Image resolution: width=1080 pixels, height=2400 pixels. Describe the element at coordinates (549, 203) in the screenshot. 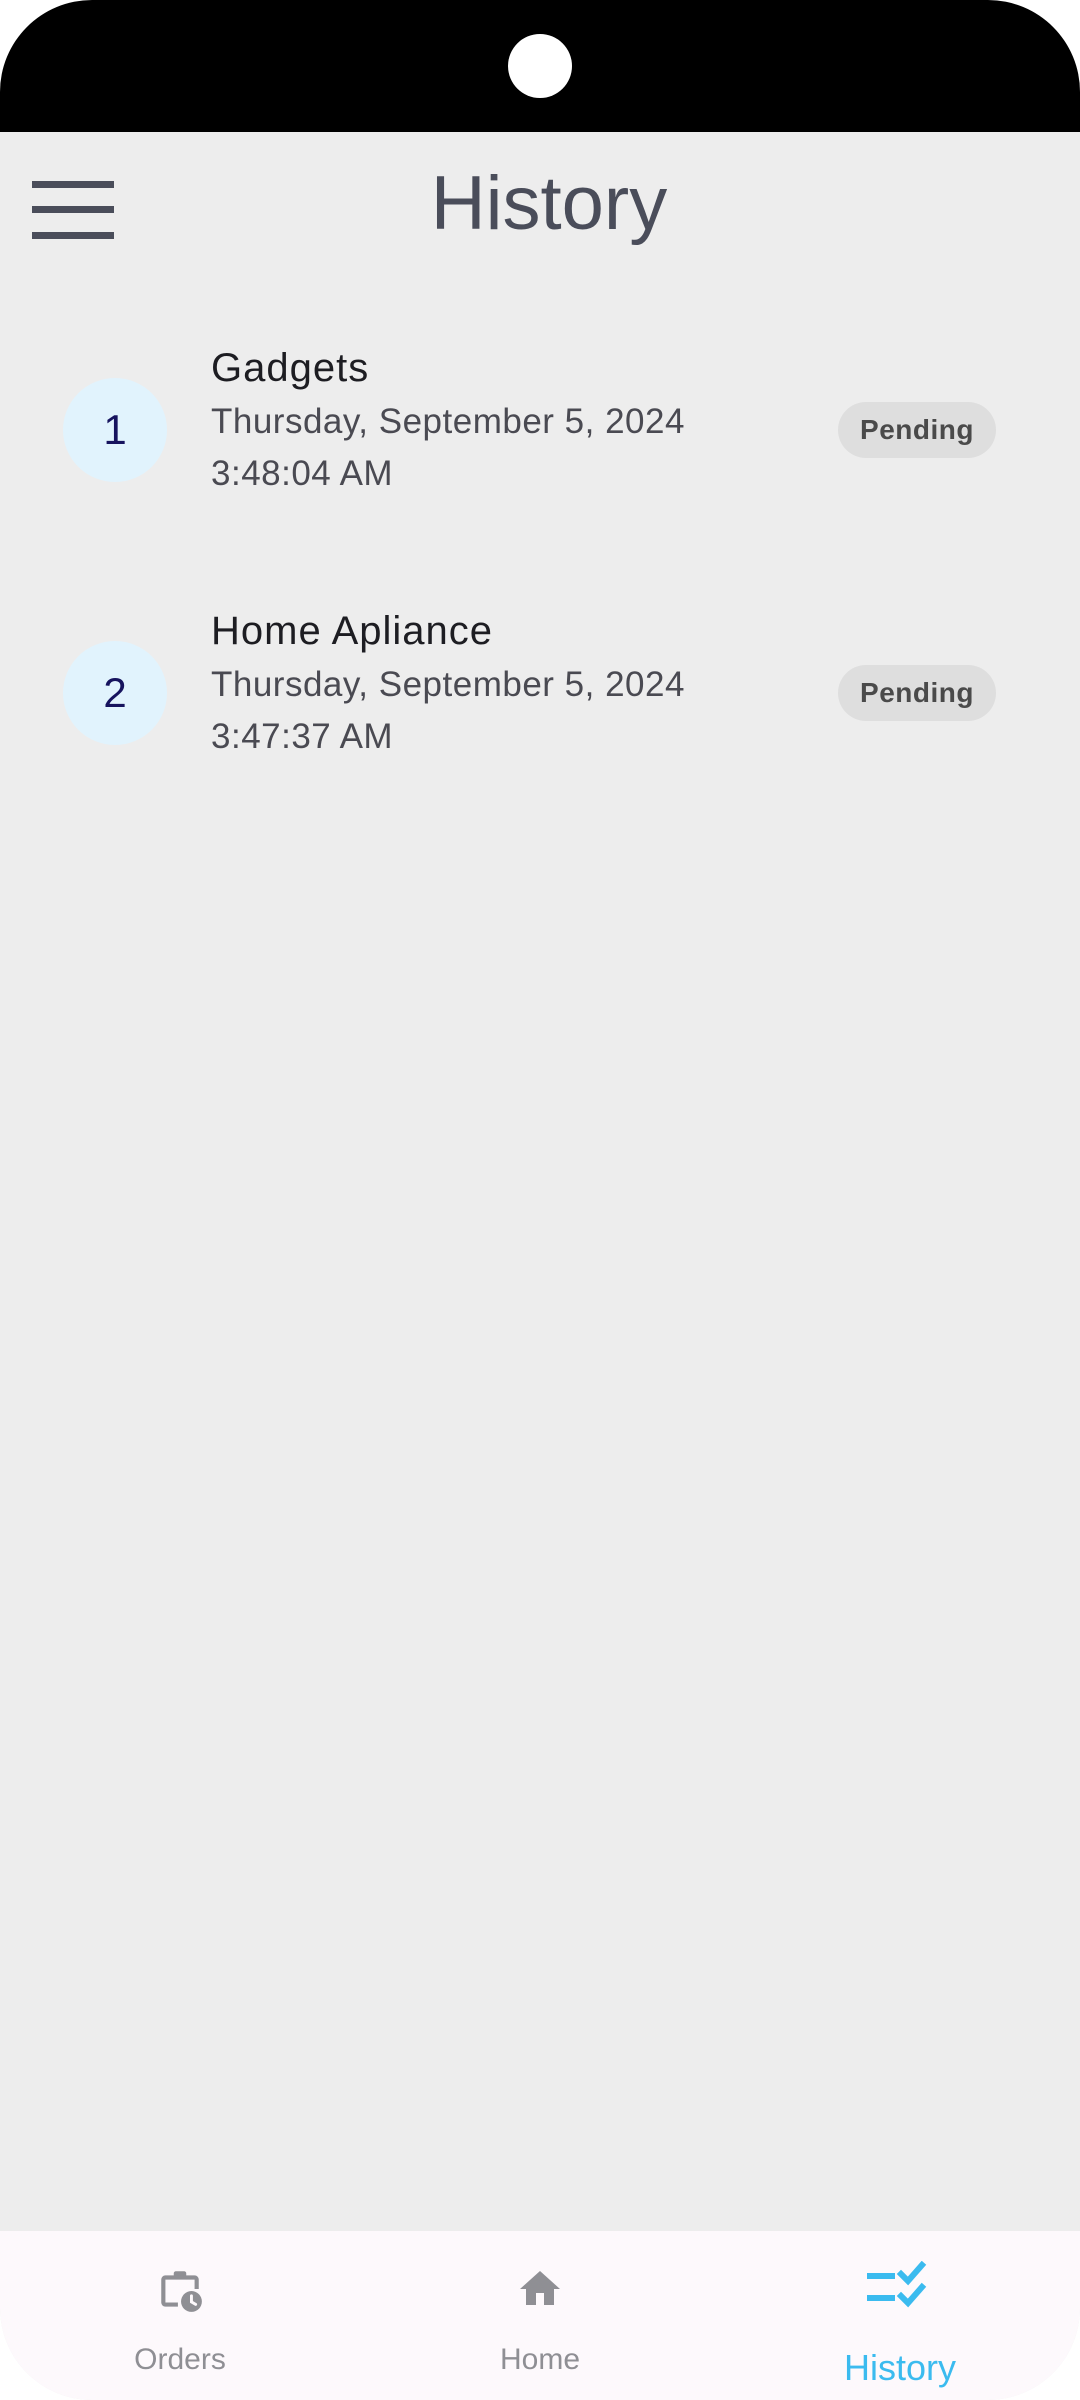

I see `page-title: History` at that location.